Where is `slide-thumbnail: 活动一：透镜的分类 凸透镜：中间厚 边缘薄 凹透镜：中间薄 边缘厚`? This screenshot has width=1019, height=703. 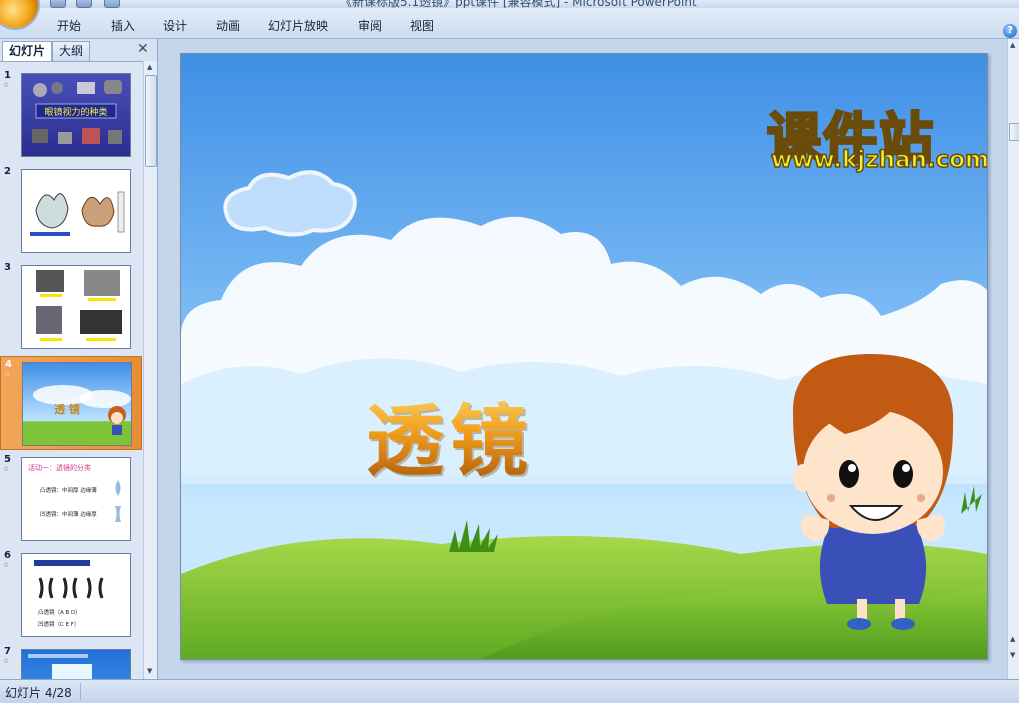
slide-thumbnail: 活动一：透镜的分类 凸透镜：中间厚 边缘薄 凹透镜：中间薄 边缘厚 is located at coordinates (76, 499).